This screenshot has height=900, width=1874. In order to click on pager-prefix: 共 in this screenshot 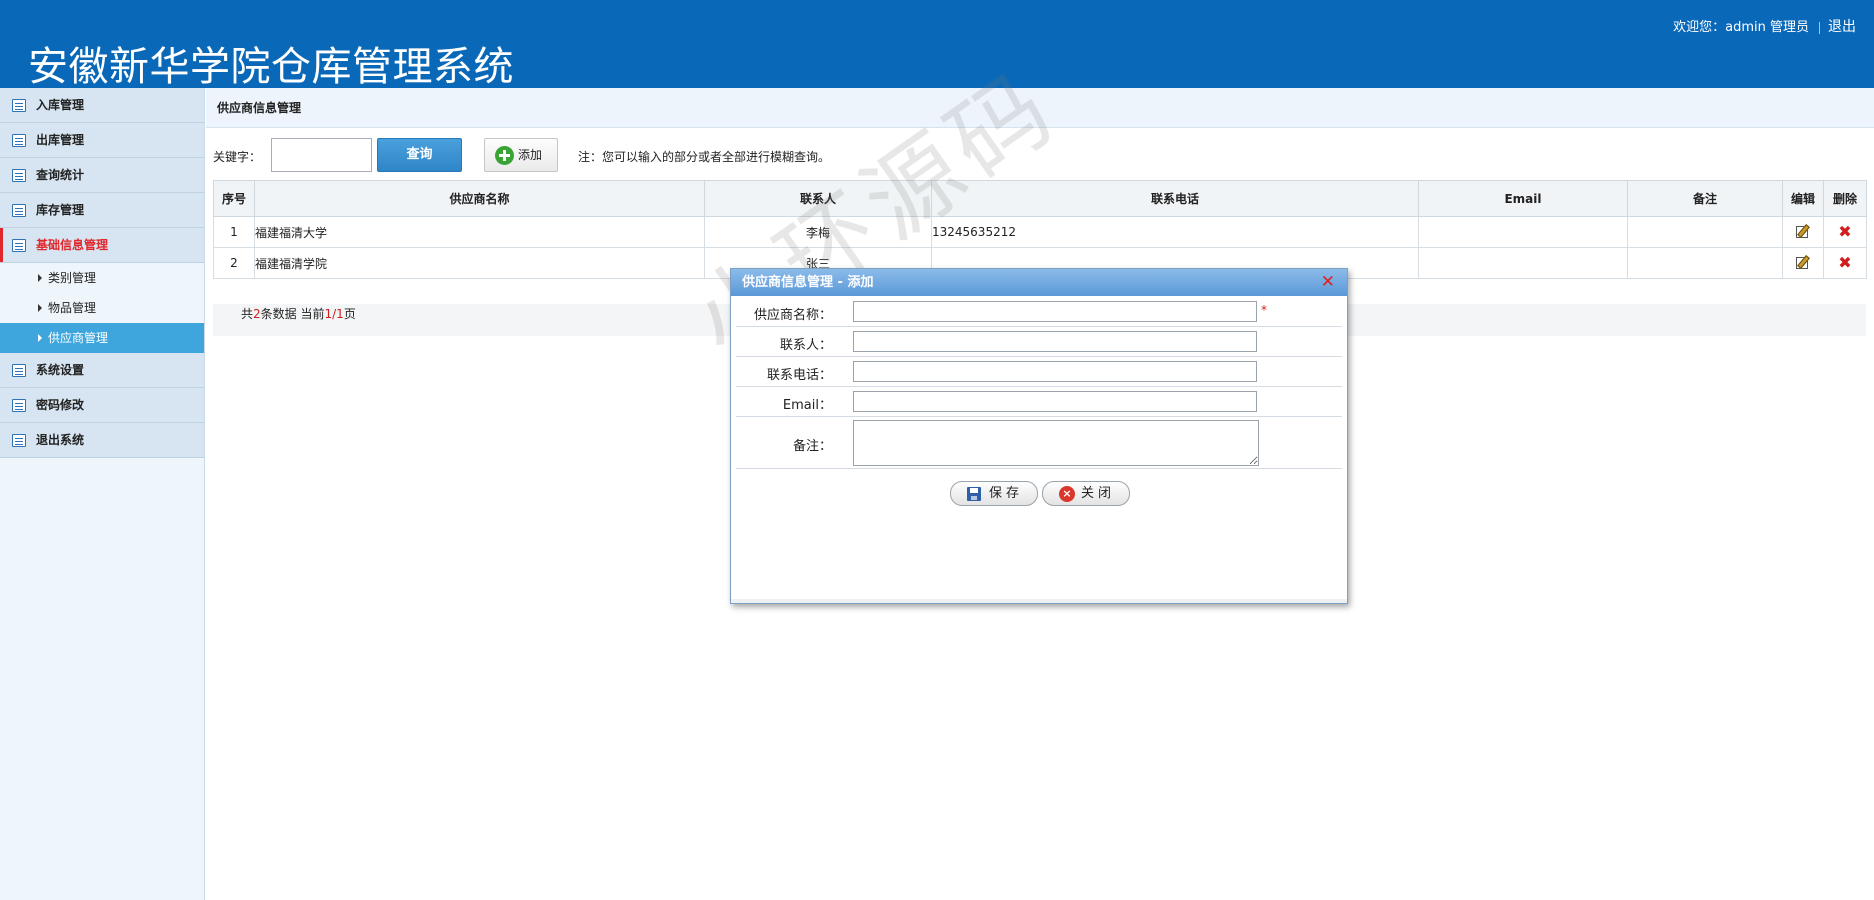, I will do `click(247, 314)`.